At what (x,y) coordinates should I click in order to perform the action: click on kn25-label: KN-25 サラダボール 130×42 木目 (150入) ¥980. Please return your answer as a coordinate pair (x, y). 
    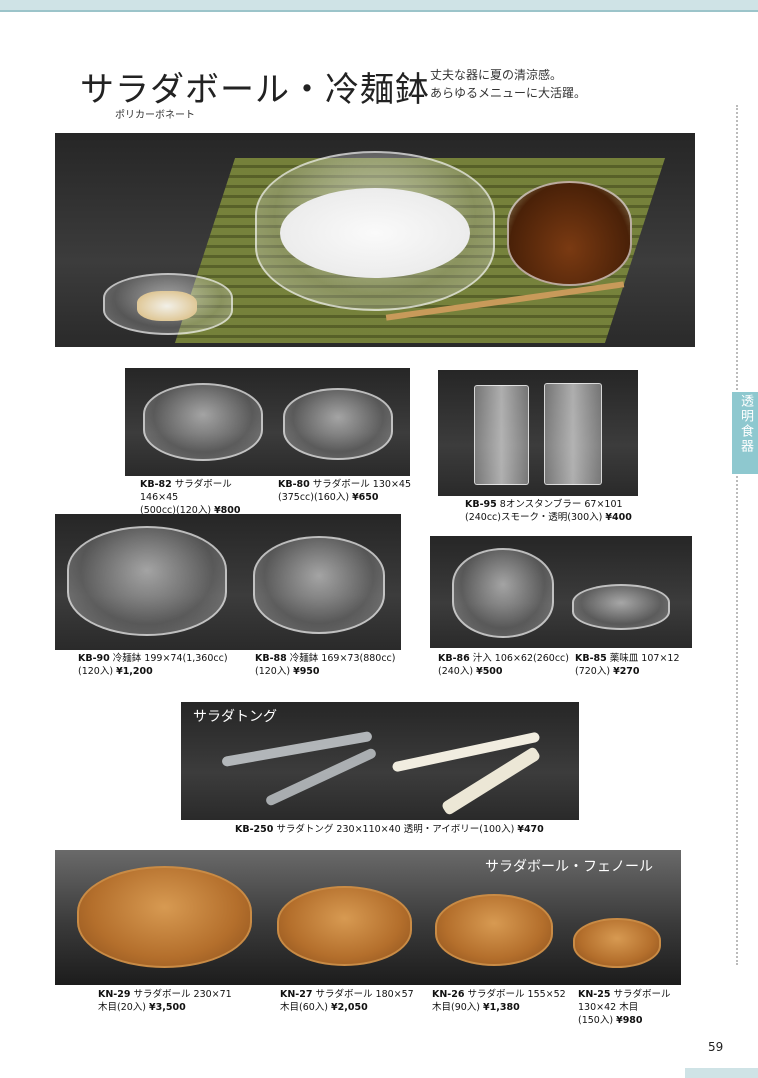
    Looking at the image, I should click on (633, 1007).